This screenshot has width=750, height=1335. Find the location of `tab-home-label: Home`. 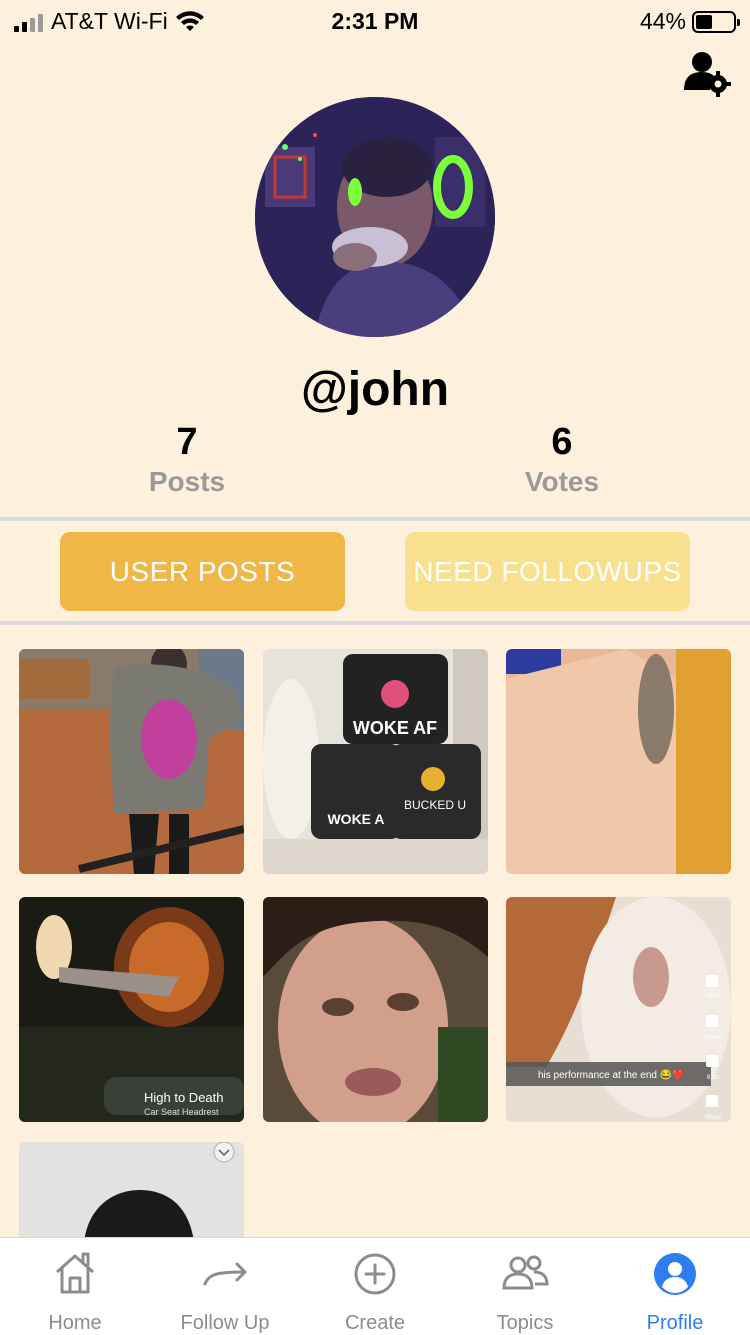

tab-home-label: Home is located at coordinates (75, 1323).